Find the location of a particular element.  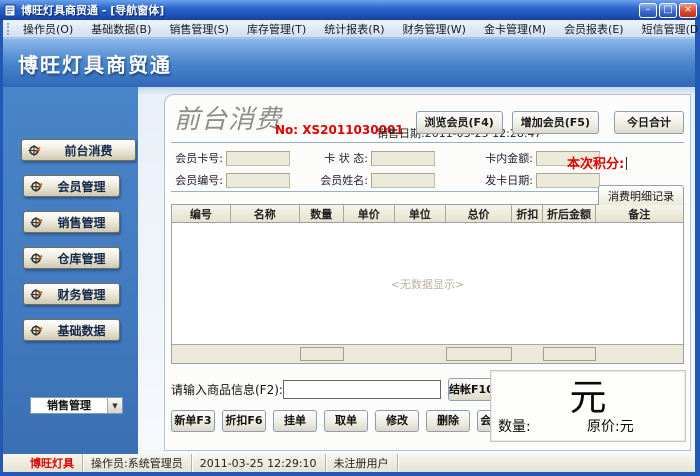

sidebar-item-finance: 财务管理 is located at coordinates (71, 294).